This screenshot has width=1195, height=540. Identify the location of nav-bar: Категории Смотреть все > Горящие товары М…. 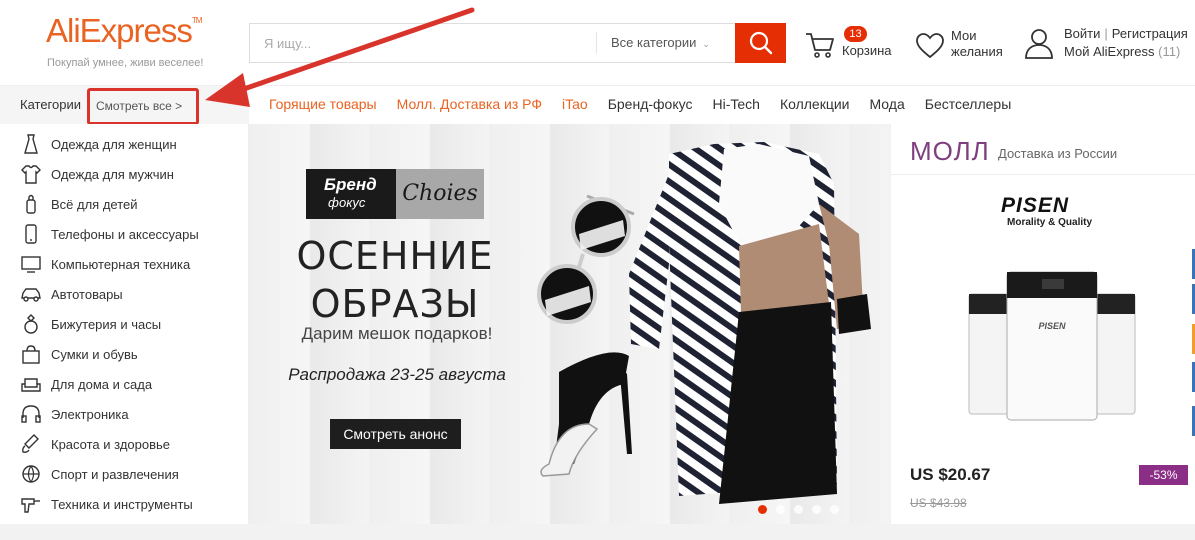
(597, 105).